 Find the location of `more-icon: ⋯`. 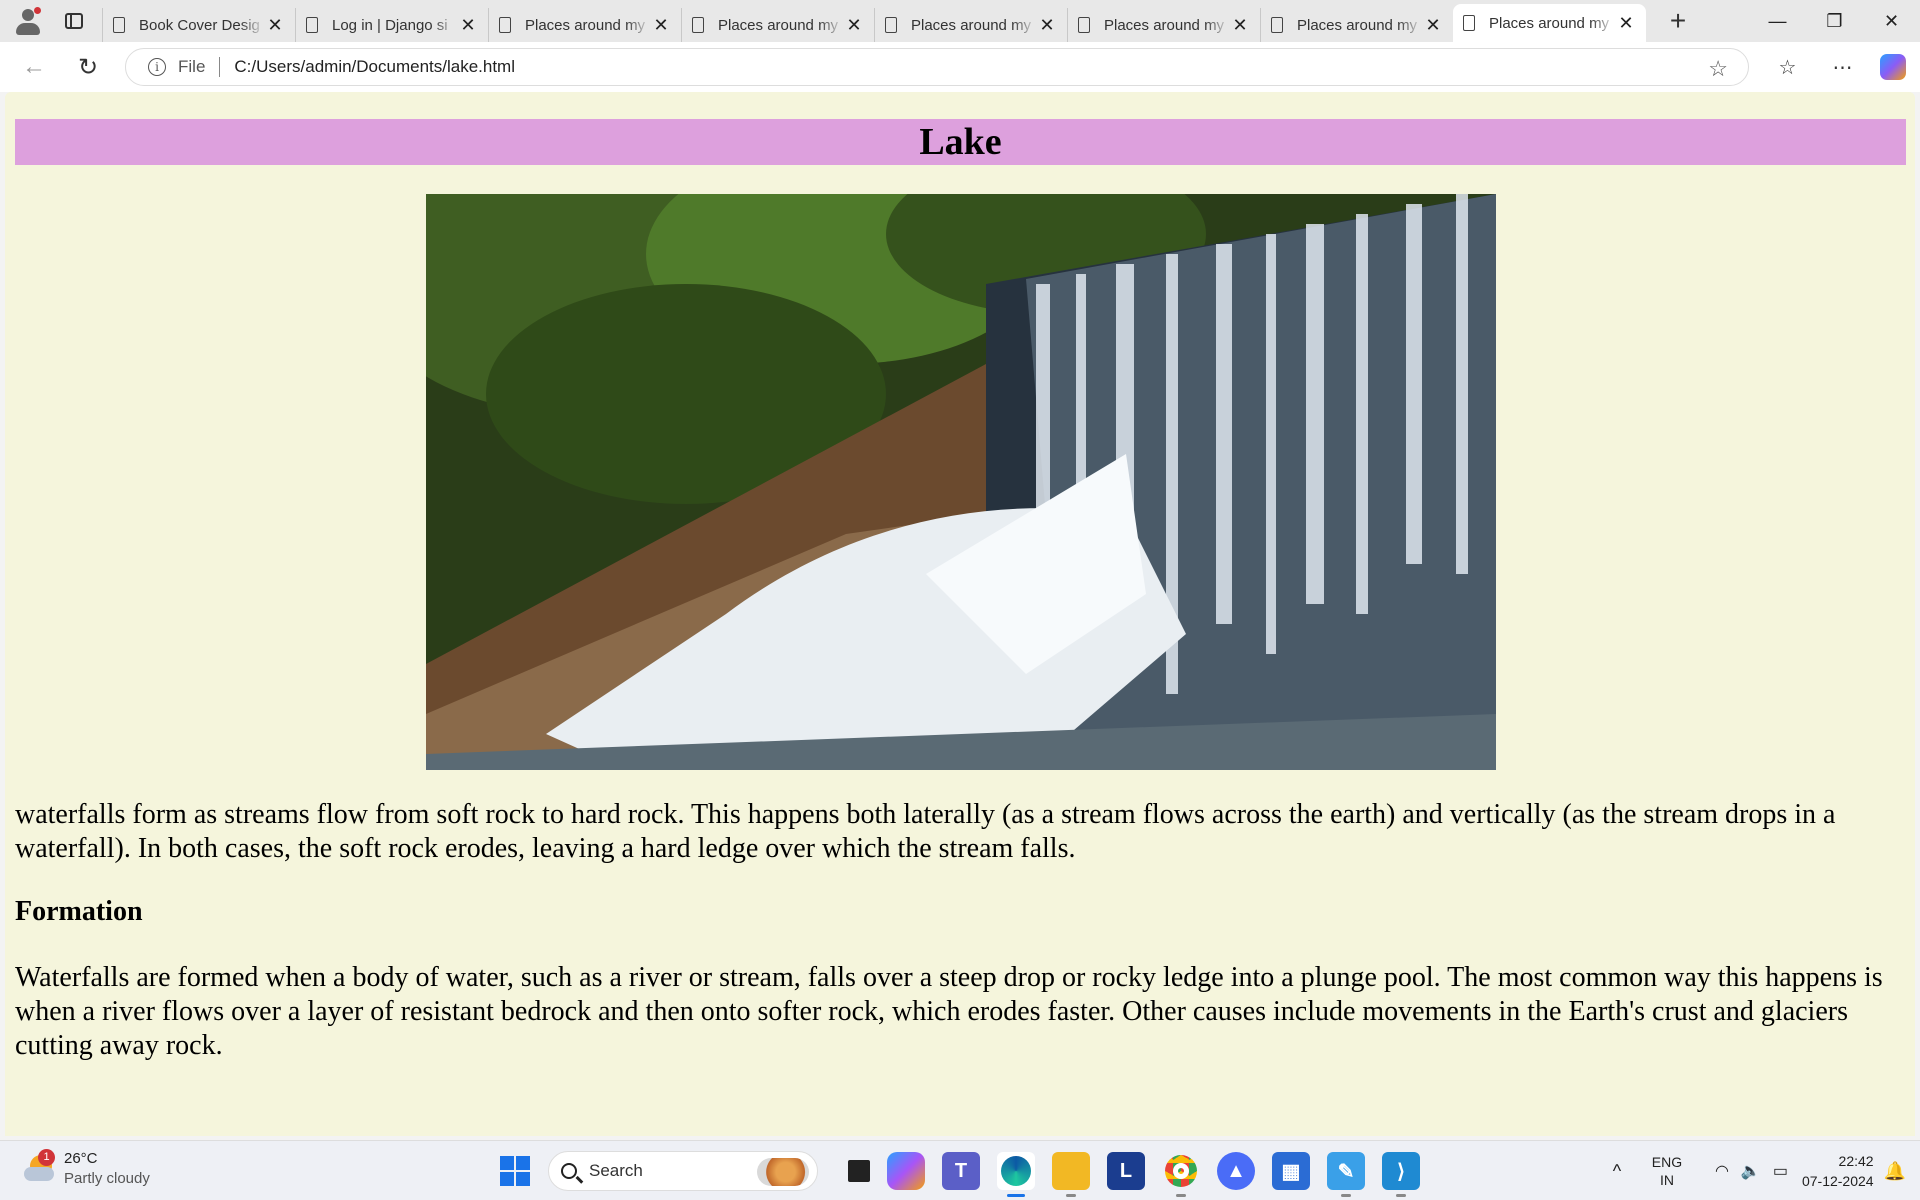

more-icon: ⋯ is located at coordinates (1842, 67).